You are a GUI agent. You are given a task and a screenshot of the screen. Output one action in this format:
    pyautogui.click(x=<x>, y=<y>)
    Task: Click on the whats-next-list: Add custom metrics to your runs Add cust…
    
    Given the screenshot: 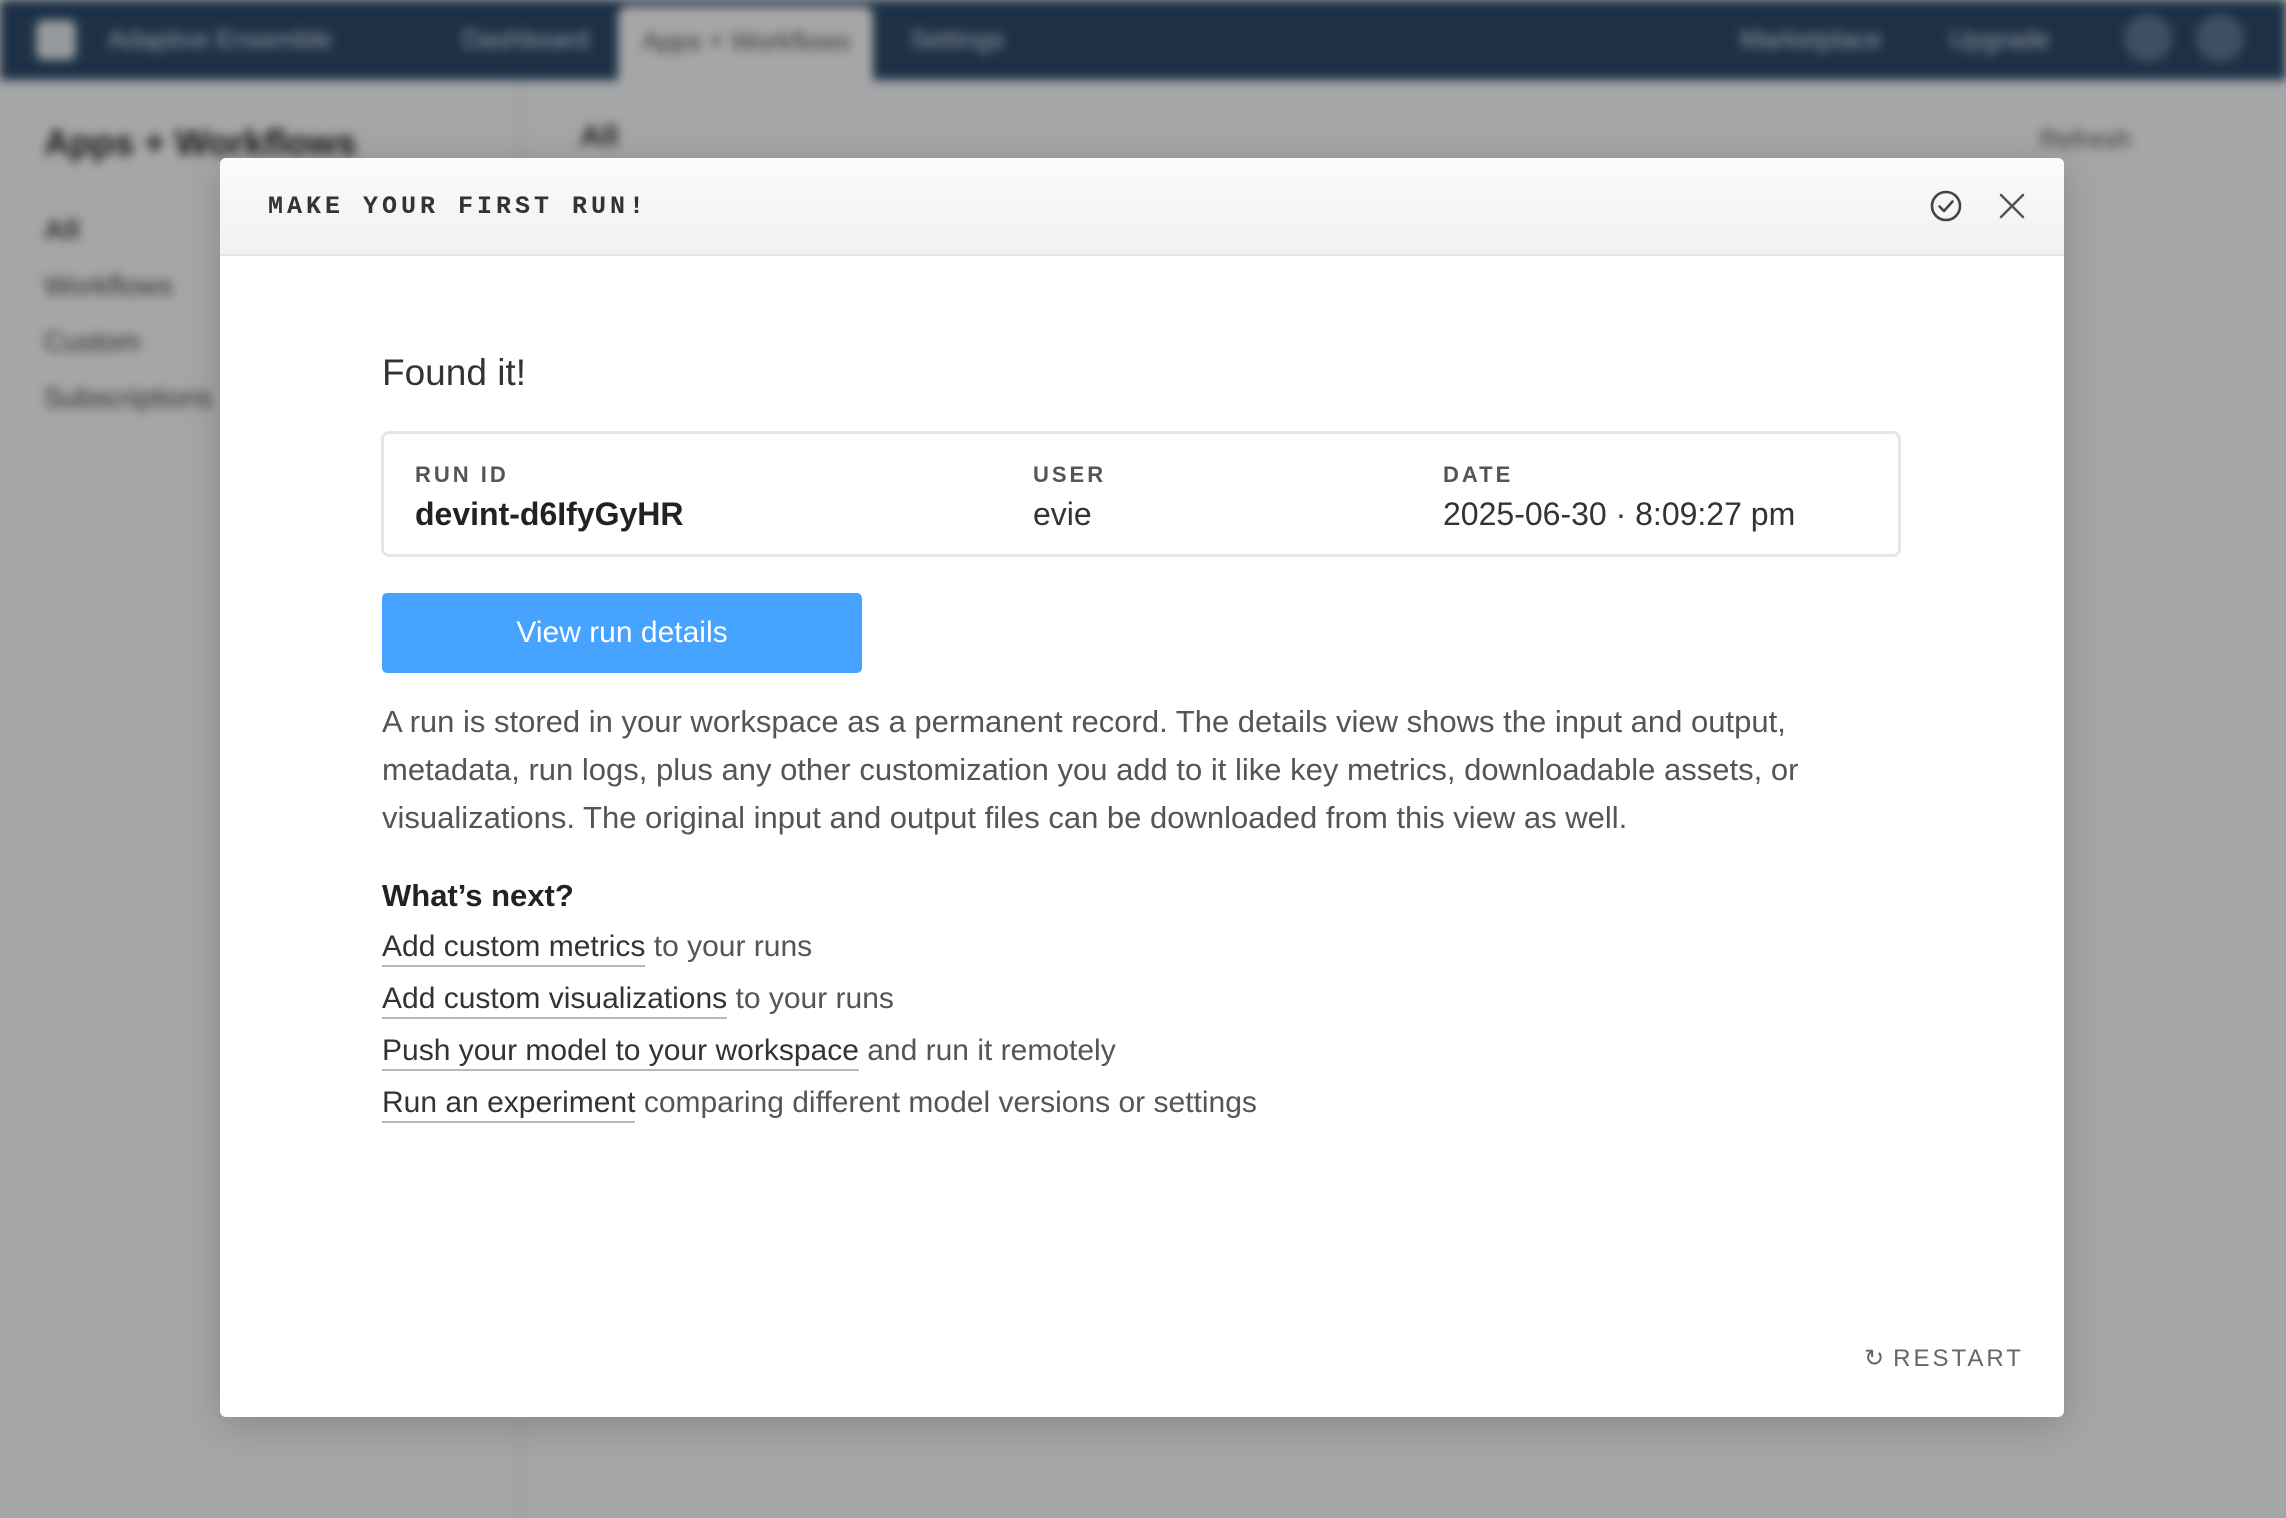 What is the action you would take?
    pyautogui.click(x=819, y=1034)
    